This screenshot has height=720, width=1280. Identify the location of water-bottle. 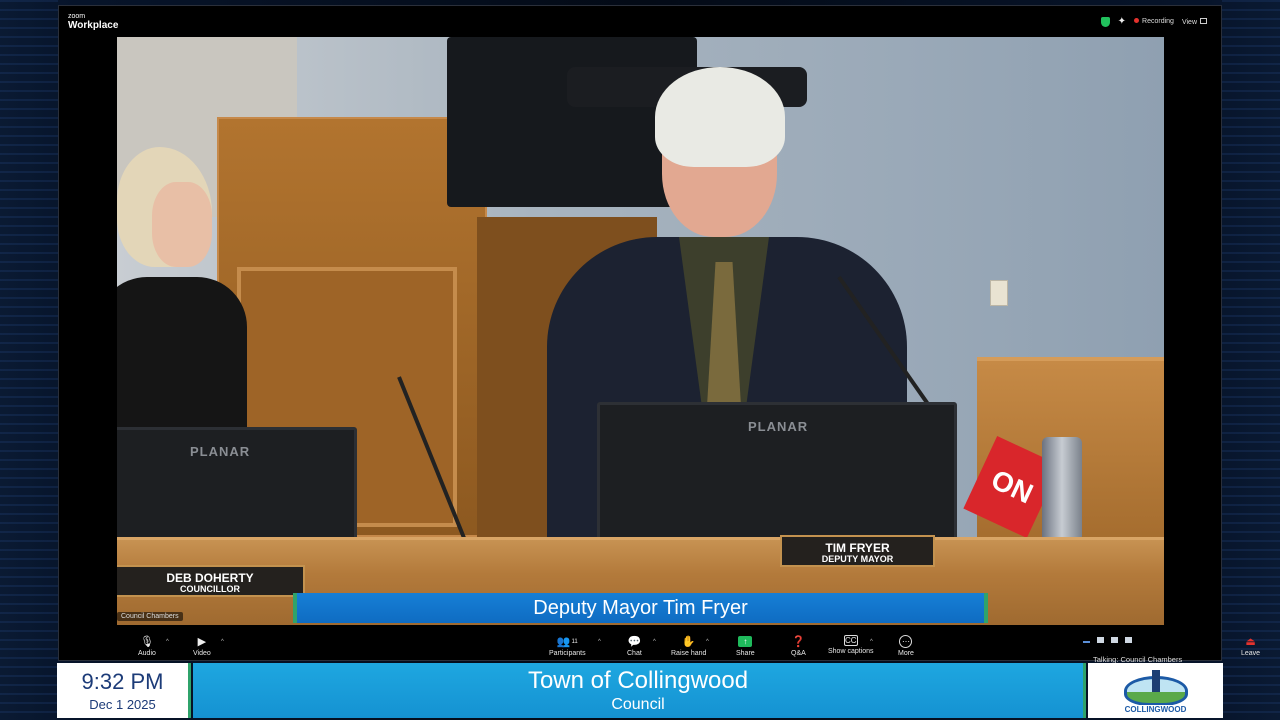
(1062, 489).